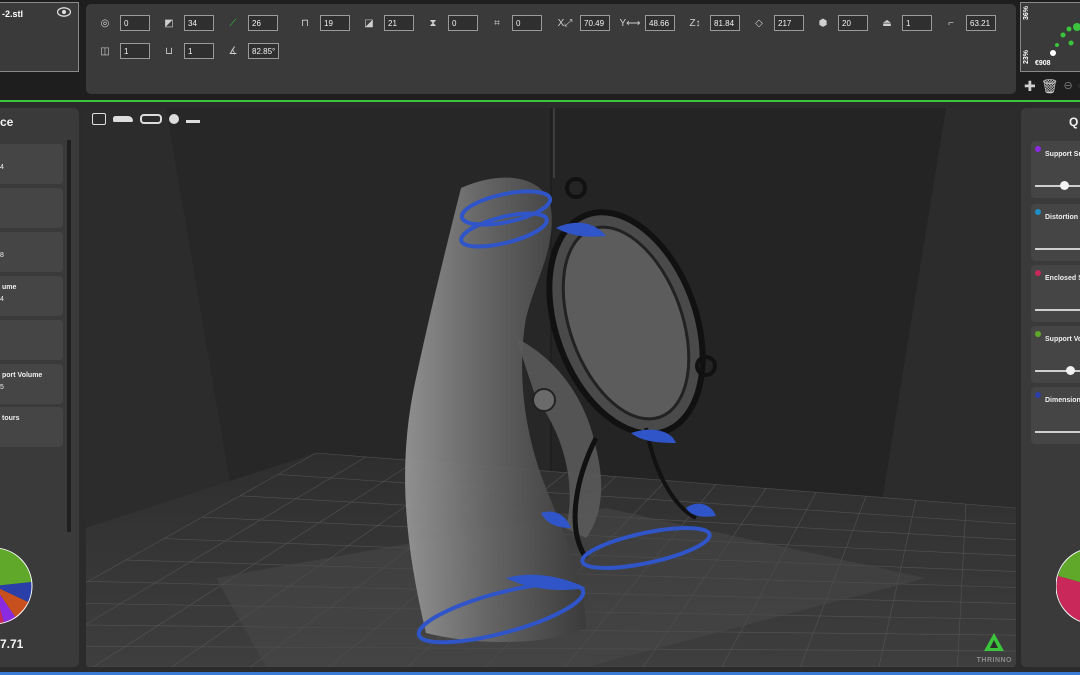  Describe the element at coordinates (31, 252) in the screenshot. I see `metric-card: 8` at that location.